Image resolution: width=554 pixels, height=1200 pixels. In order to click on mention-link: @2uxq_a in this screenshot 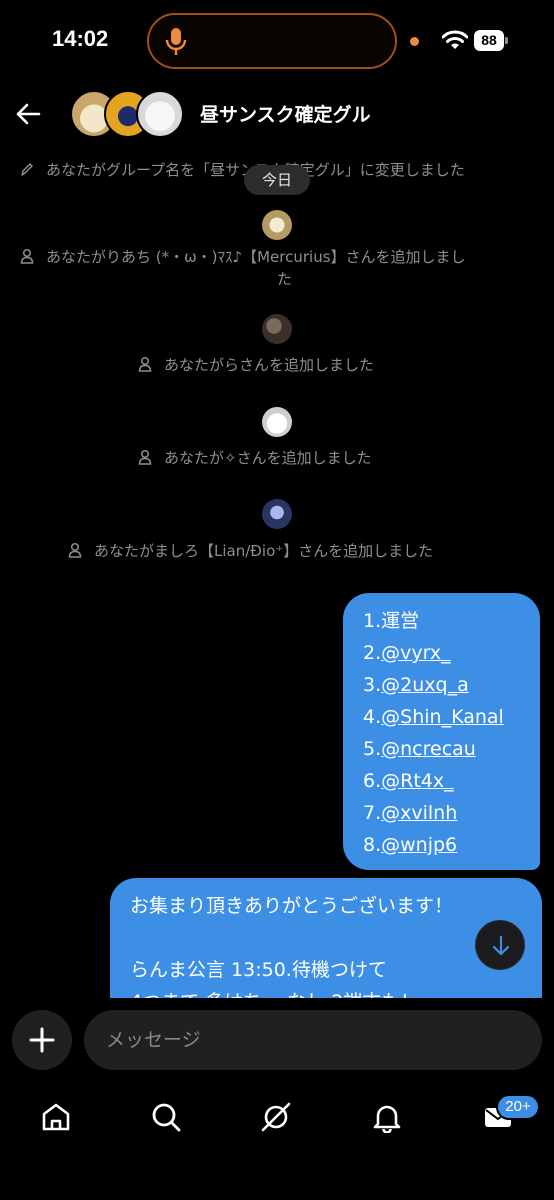, I will do `click(425, 685)`.